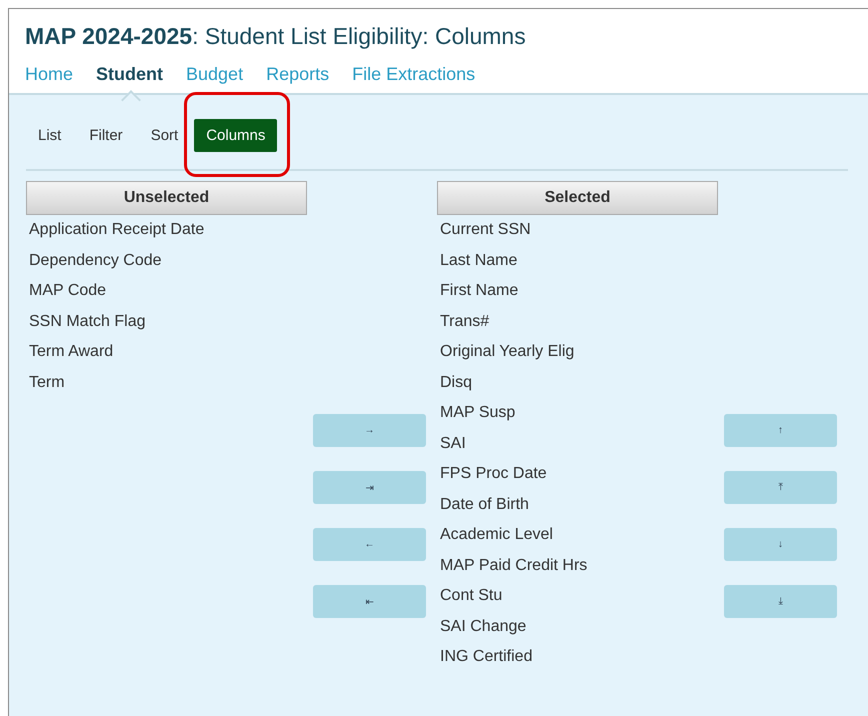 The width and height of the screenshot is (868, 716). What do you see at coordinates (130, 74) in the screenshot?
I see `nav-tab: Student` at bounding box center [130, 74].